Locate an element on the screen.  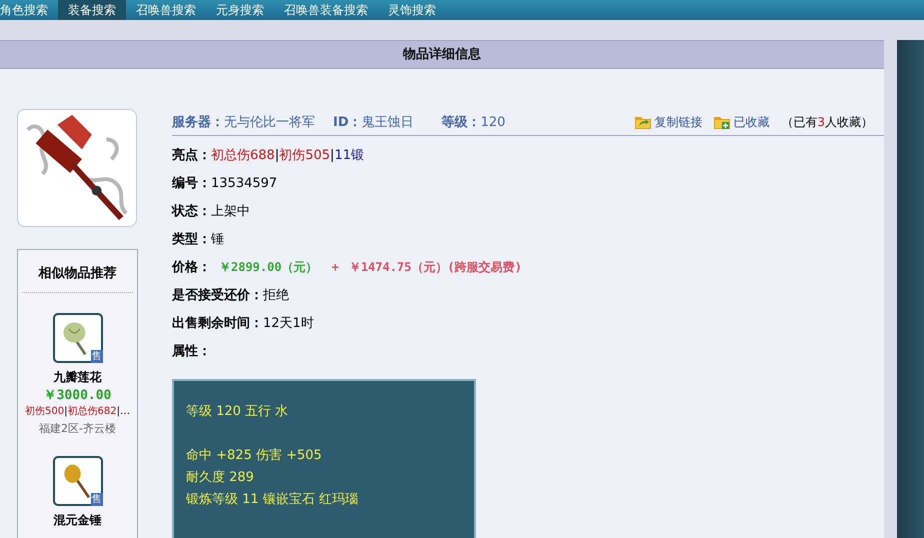
price-value: ￥2899.00（元） is located at coordinates (268, 267).